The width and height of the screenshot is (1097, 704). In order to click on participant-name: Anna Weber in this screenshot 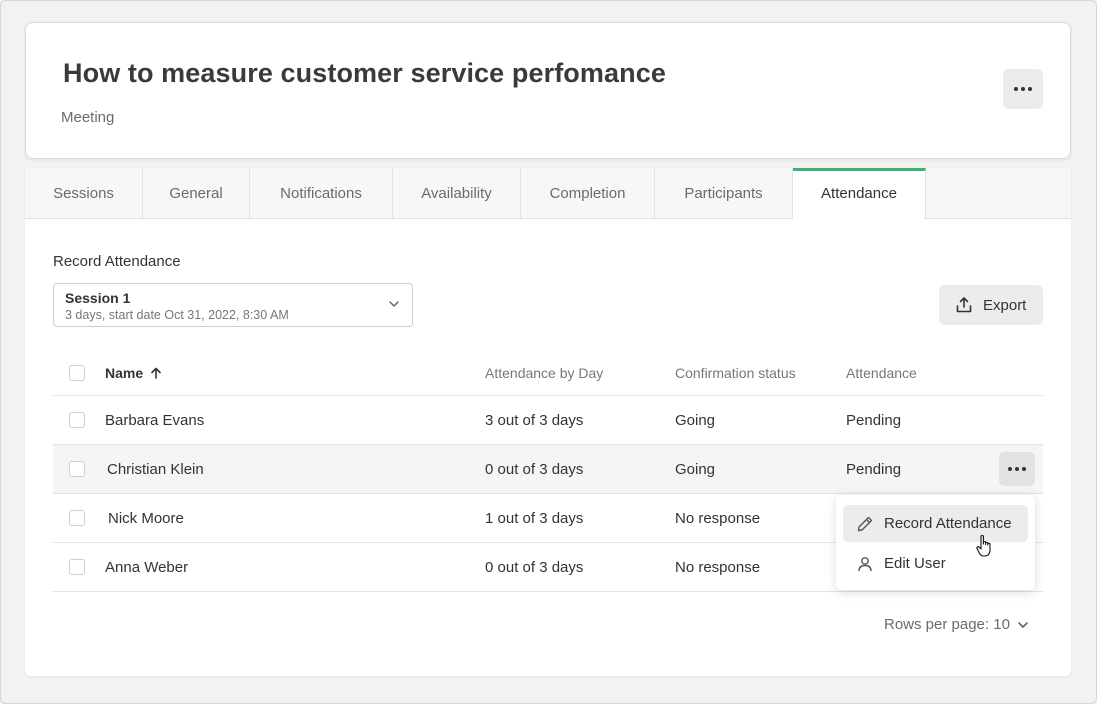, I will do `click(147, 567)`.